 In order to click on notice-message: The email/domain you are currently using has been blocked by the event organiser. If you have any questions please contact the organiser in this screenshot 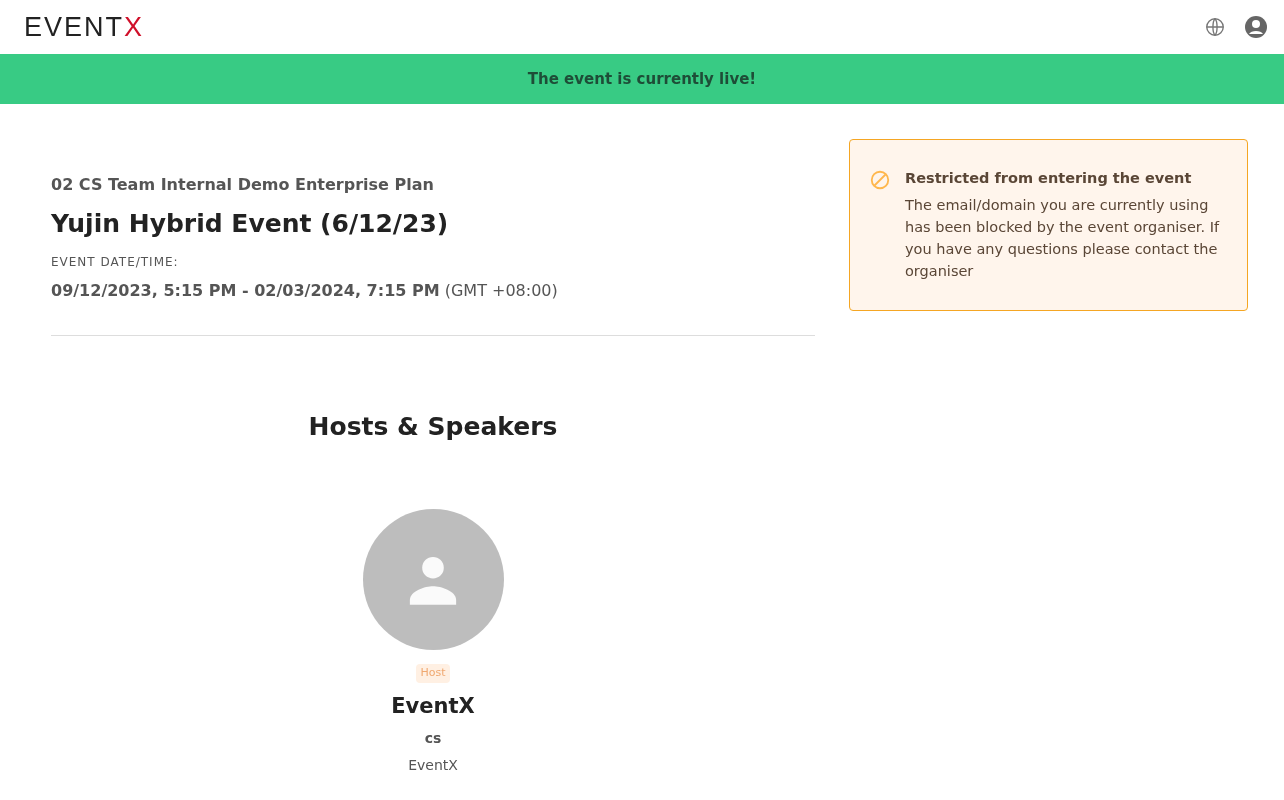, I will do `click(1063, 238)`.